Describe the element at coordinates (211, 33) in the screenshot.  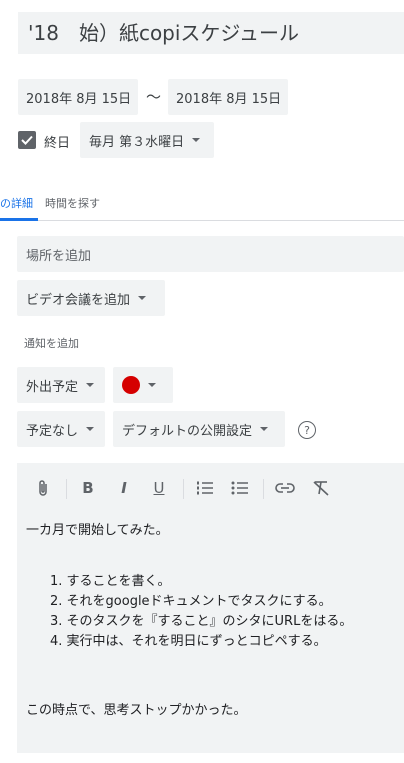
I see `event-title-input: '18 始）紙copiスケジュール` at that location.